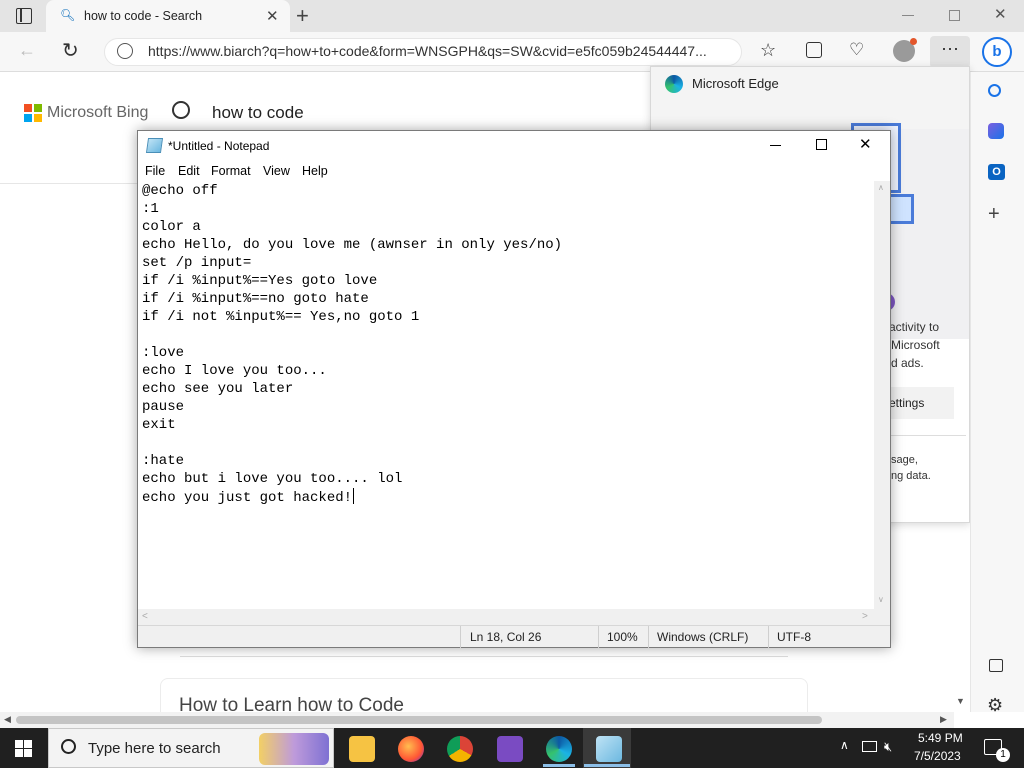 This screenshot has width=1024, height=768. What do you see at coordinates (143, 16) in the screenshot?
I see `tab-title: how to code - Search` at bounding box center [143, 16].